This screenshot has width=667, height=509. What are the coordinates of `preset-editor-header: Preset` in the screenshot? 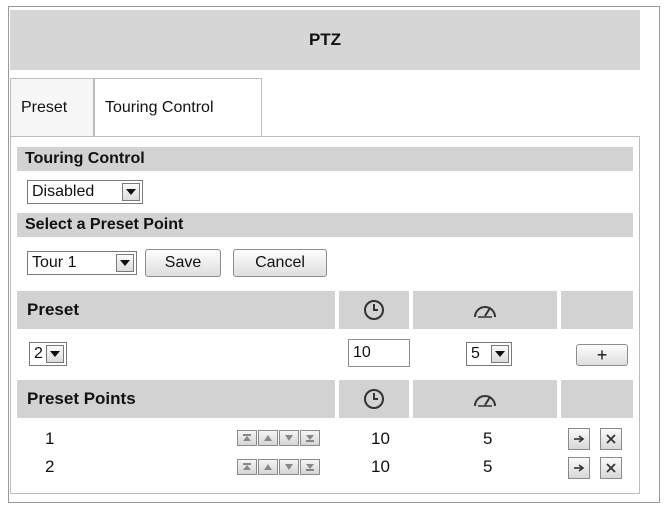 It's located at (325, 310).